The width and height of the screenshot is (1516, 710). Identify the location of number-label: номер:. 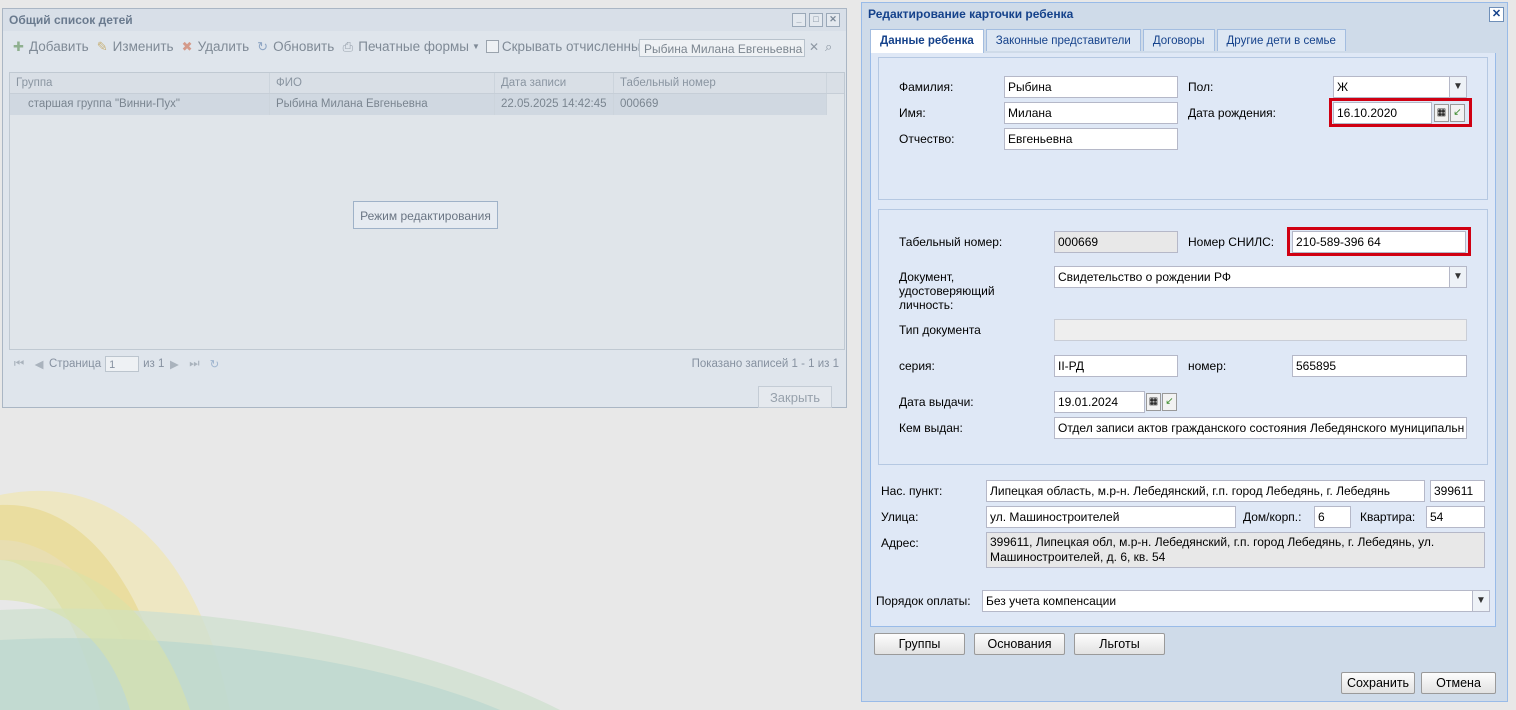
(1207, 366).